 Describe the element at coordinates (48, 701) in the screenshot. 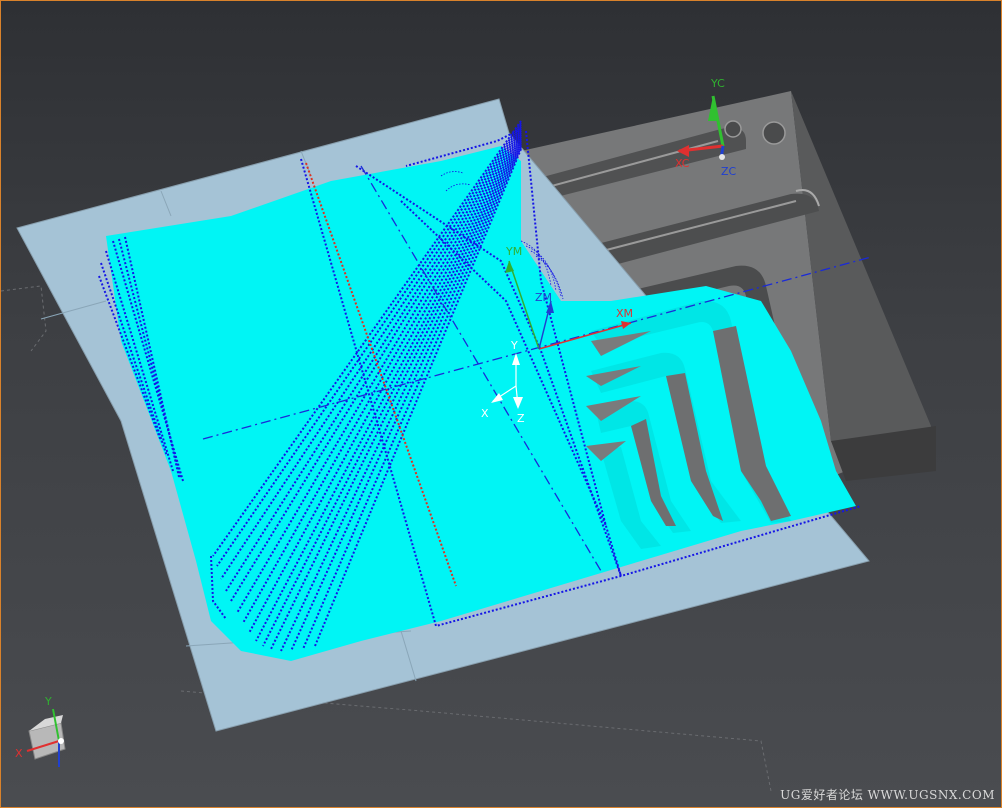

I see `view-y-label: Y` at that location.